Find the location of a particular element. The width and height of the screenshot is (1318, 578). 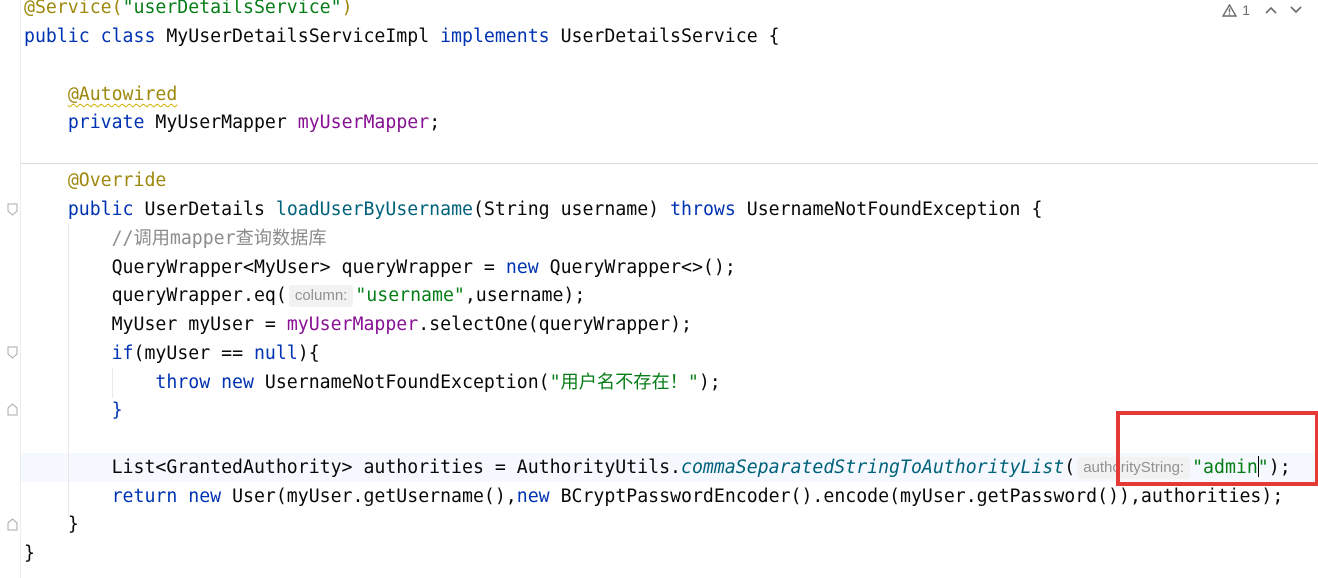

gutter-divider is located at coordinates (20, 289).